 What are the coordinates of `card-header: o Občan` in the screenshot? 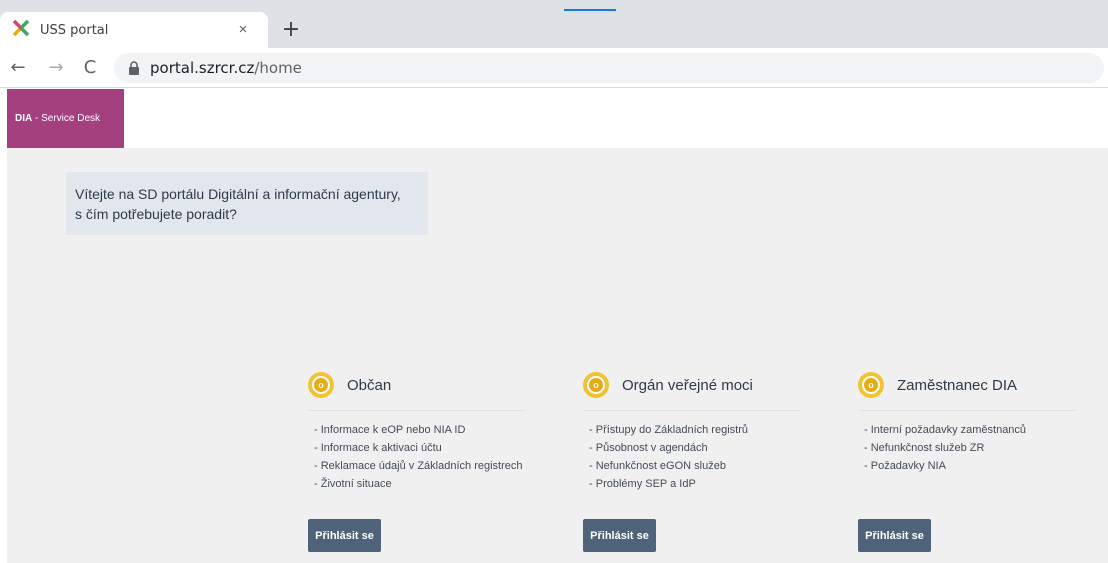 It's located at (423, 385).